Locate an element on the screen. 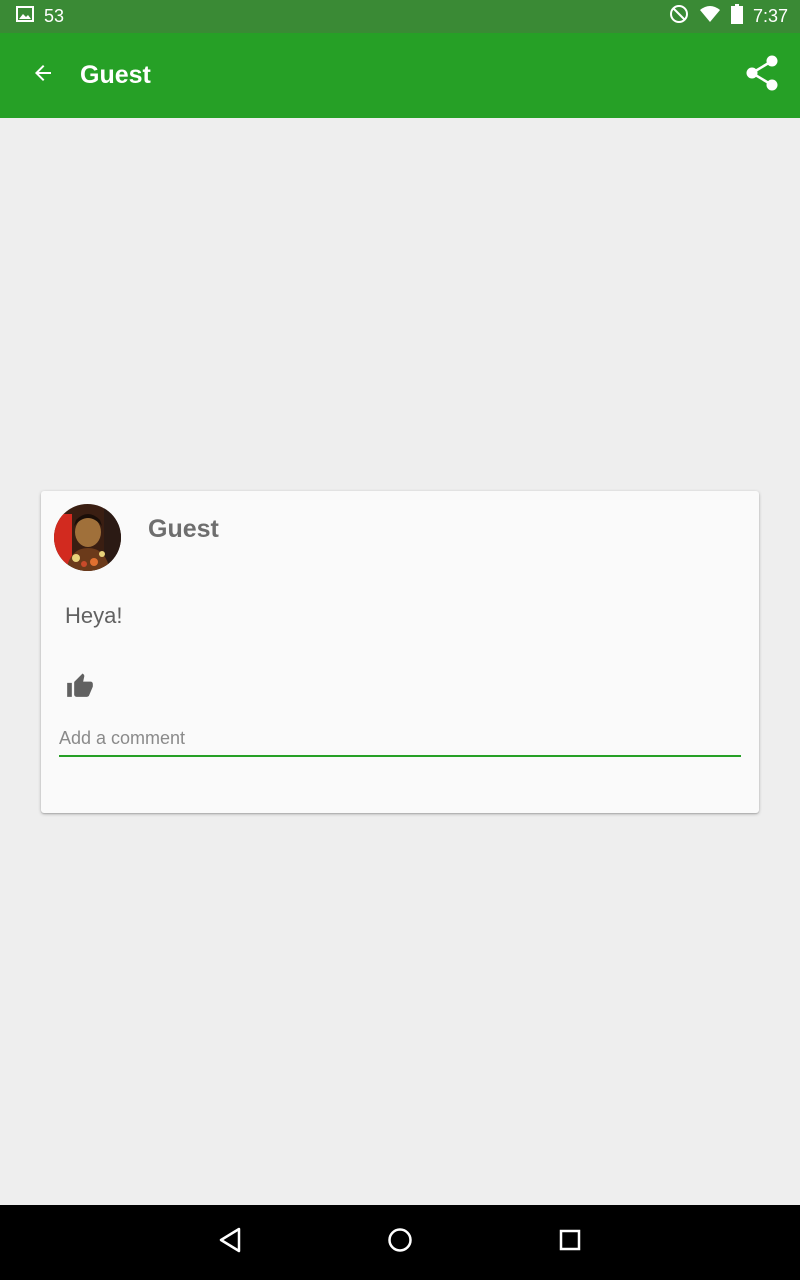  back-triangle-icon is located at coordinates (230, 1242).